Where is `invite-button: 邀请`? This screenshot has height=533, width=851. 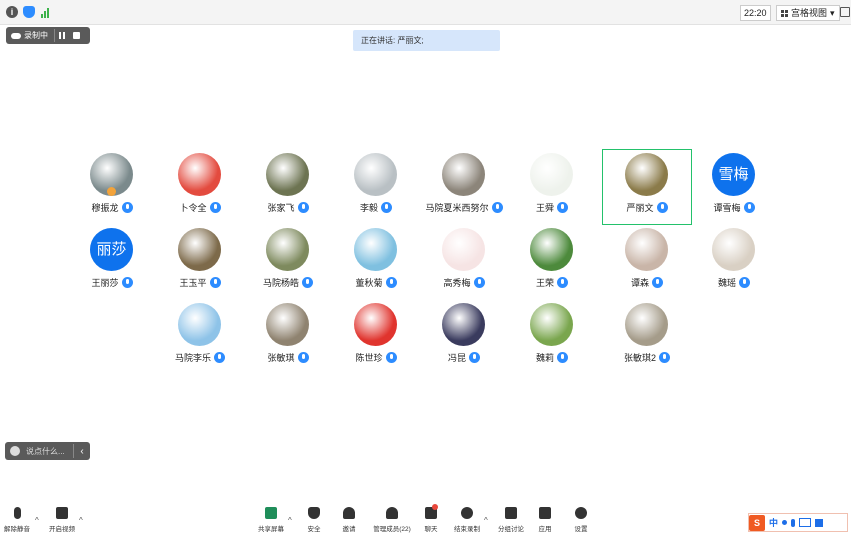 invite-button: 邀请 is located at coordinates (349, 520).